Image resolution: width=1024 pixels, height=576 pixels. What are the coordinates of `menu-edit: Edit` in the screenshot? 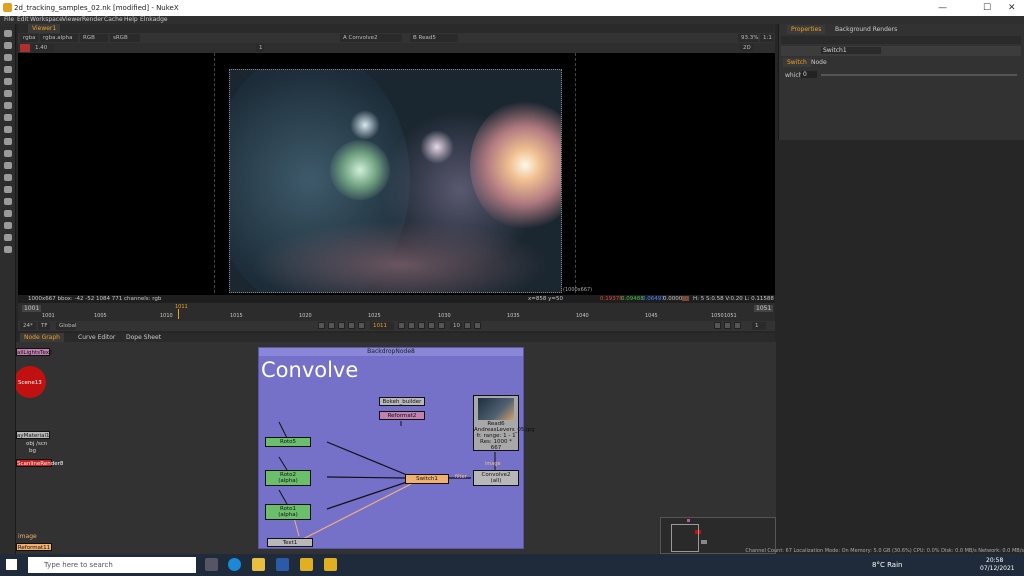 It's located at (23, 19).